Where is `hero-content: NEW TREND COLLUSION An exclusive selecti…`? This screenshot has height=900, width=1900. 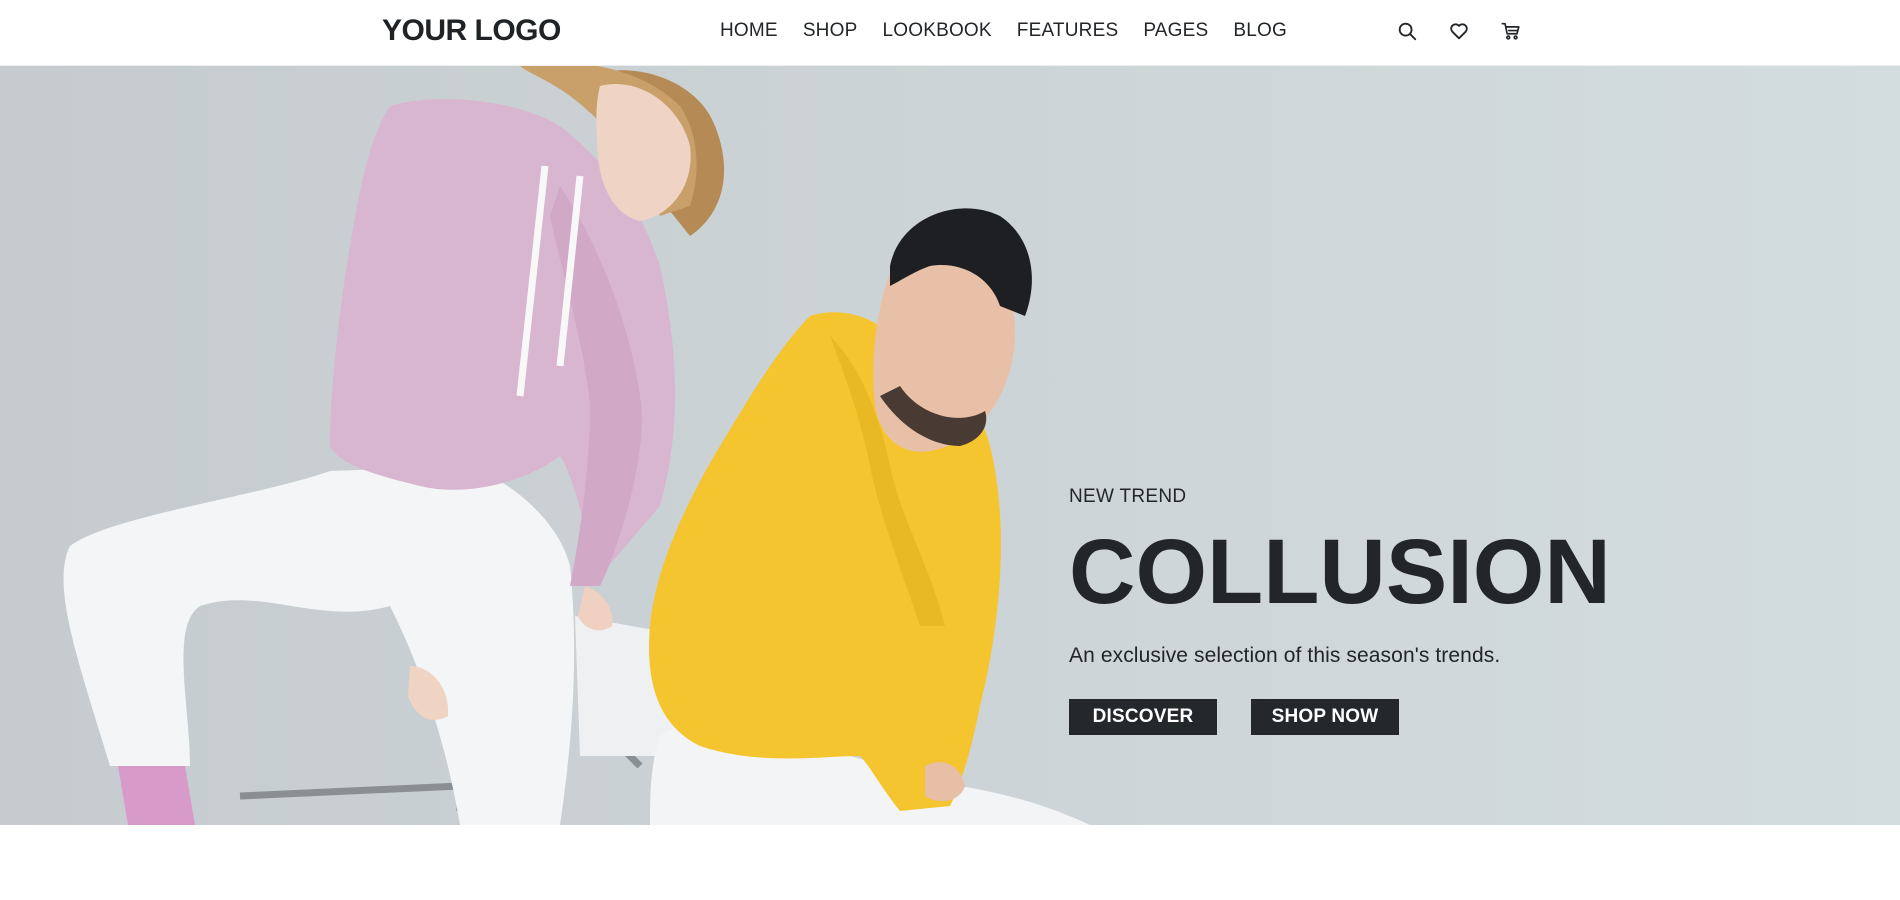 hero-content: NEW TREND COLLUSION An exclusive selecti… is located at coordinates (1340, 610).